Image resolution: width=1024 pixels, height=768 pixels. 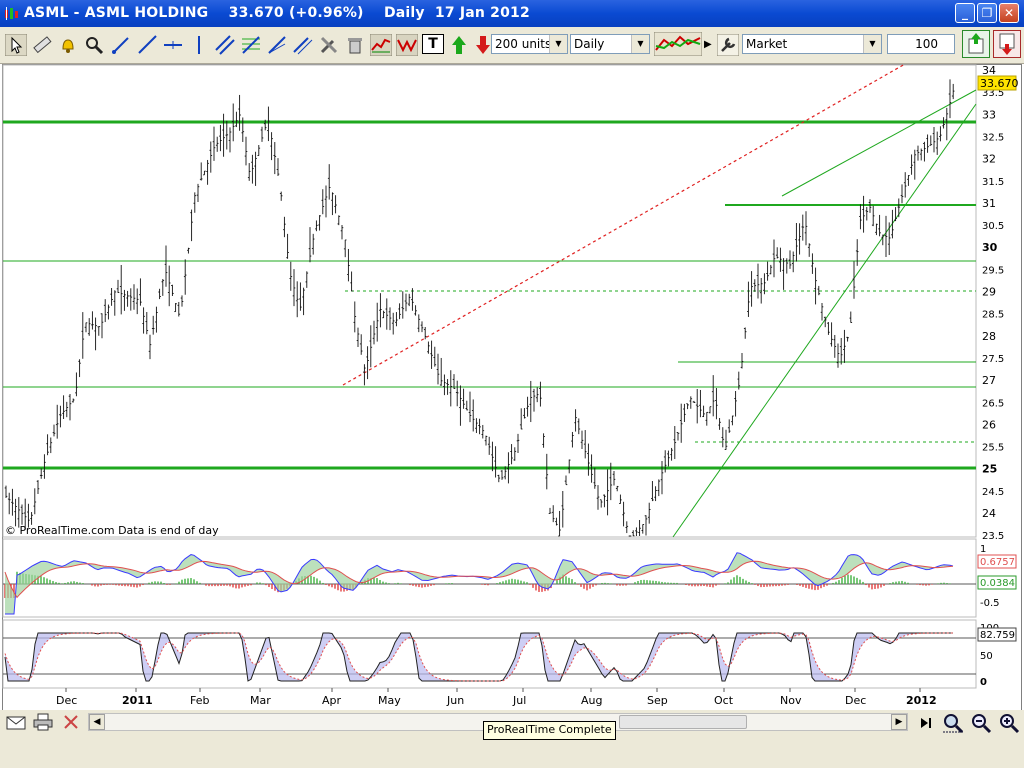 What do you see at coordinates (407, 45) in the screenshot?
I see `chart-zigzag-icon` at bounding box center [407, 45].